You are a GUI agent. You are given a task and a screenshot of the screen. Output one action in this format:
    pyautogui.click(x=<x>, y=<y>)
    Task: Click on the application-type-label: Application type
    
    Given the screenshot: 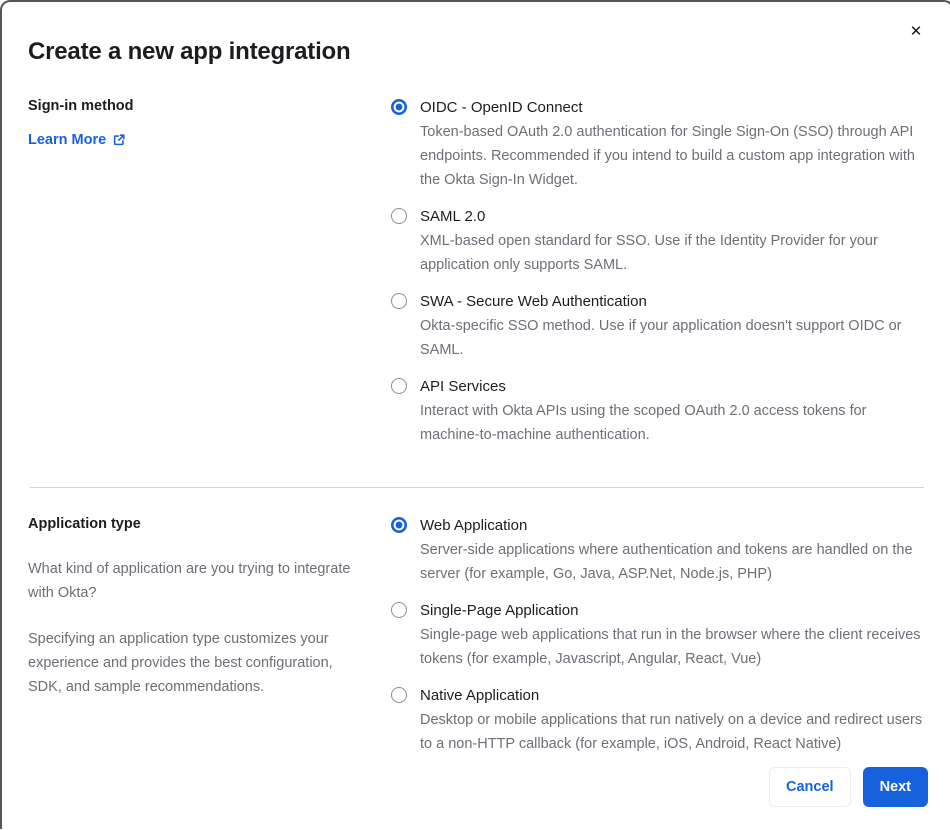 What is the action you would take?
    pyautogui.click(x=84, y=524)
    